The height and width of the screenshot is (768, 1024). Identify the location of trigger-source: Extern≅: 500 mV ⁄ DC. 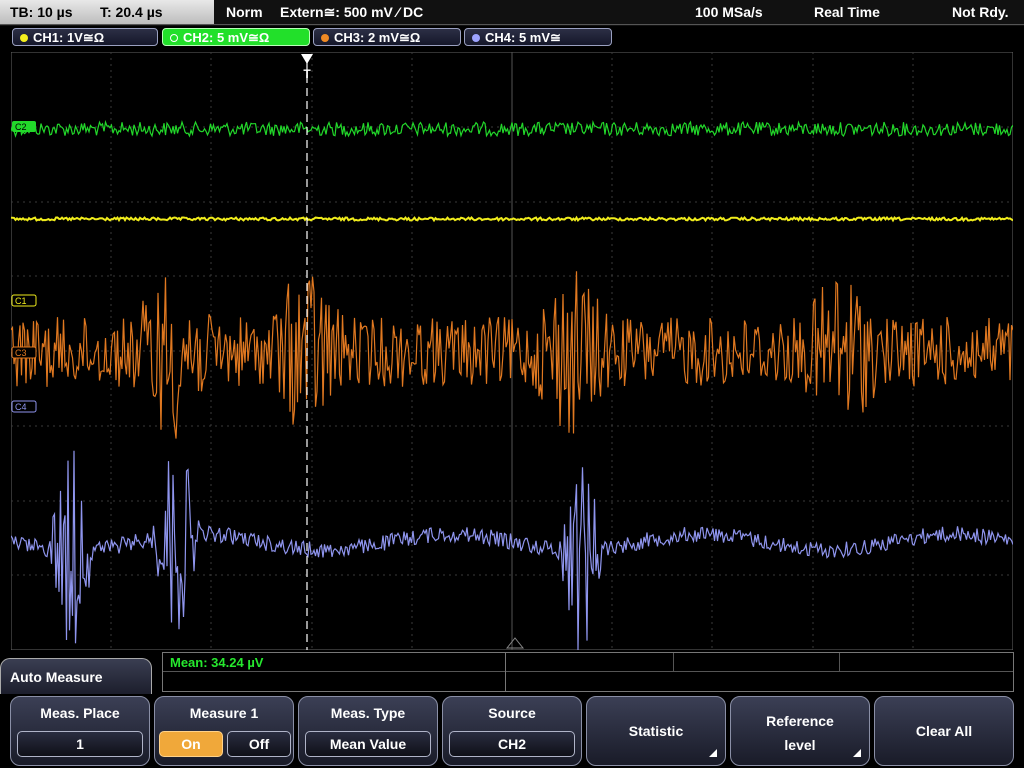
(351, 12).